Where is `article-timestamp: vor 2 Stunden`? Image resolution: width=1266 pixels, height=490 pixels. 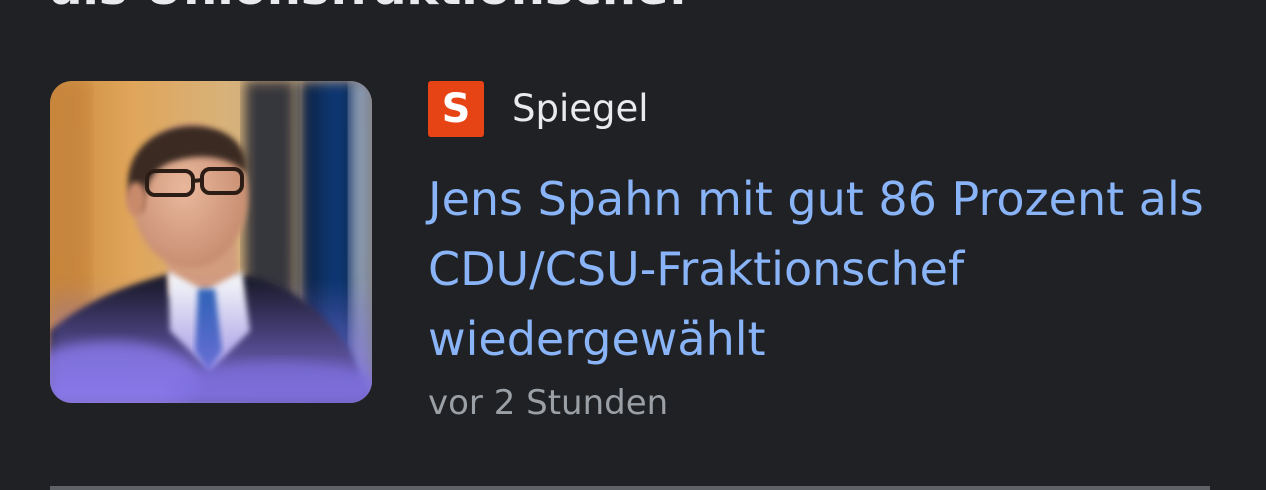
article-timestamp: vor 2 Stunden is located at coordinates (548, 403).